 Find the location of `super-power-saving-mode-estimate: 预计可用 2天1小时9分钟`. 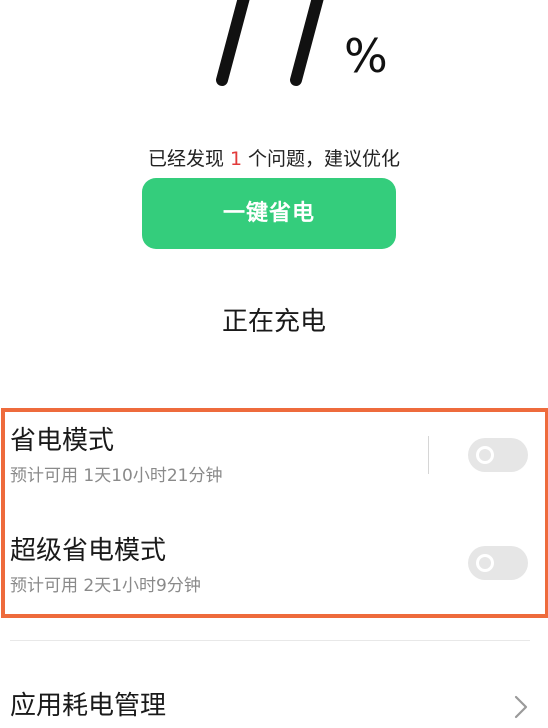

super-power-saving-mode-estimate: 预计可用 2天1小时9分钟 is located at coordinates (105, 586).